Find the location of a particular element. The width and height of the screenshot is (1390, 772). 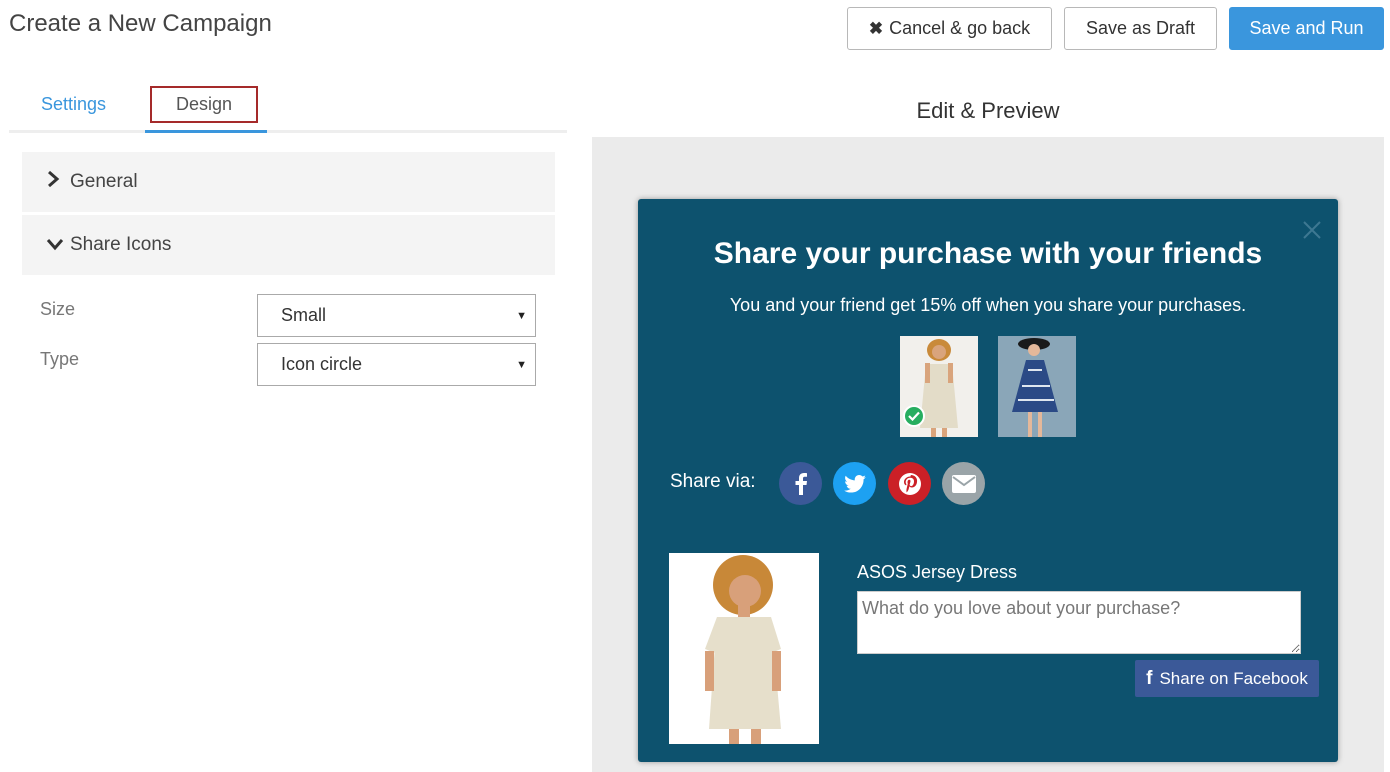

preview-title: Edit & Preview is located at coordinates (988, 110).